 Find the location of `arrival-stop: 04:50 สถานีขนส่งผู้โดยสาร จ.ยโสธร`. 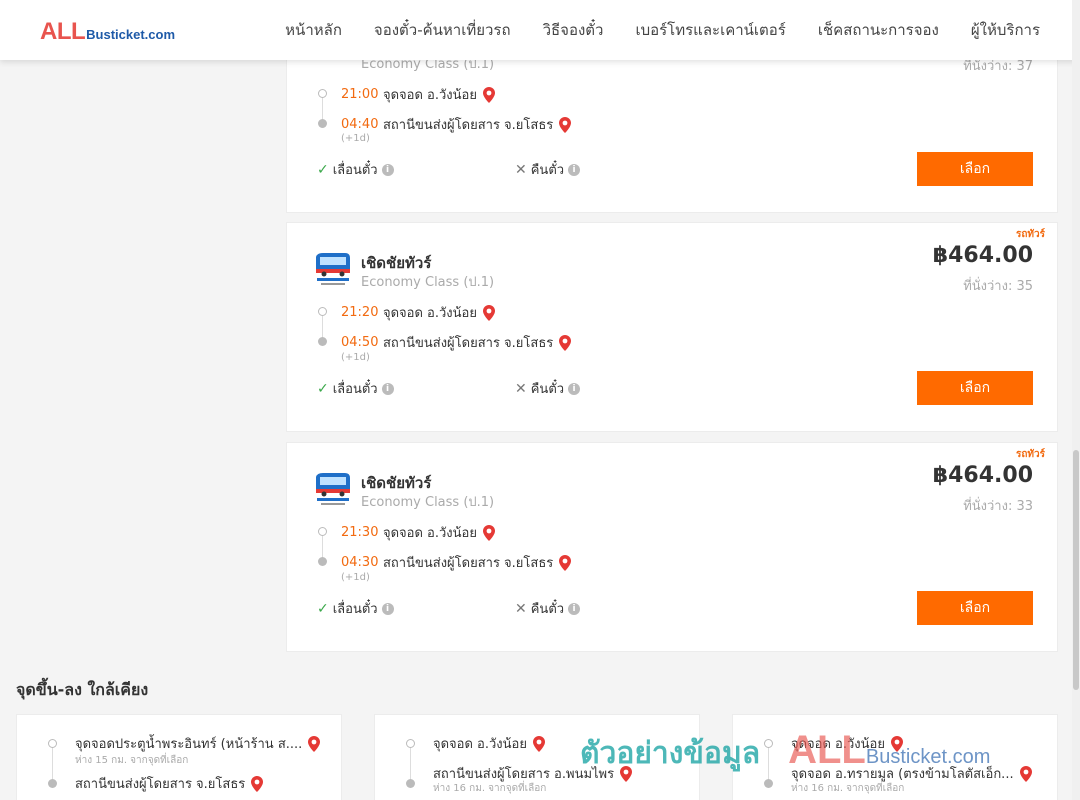

arrival-stop: 04:50 สถานีขนส่งผู้โดยสาร จ.ยโสธร is located at coordinates (456, 342).